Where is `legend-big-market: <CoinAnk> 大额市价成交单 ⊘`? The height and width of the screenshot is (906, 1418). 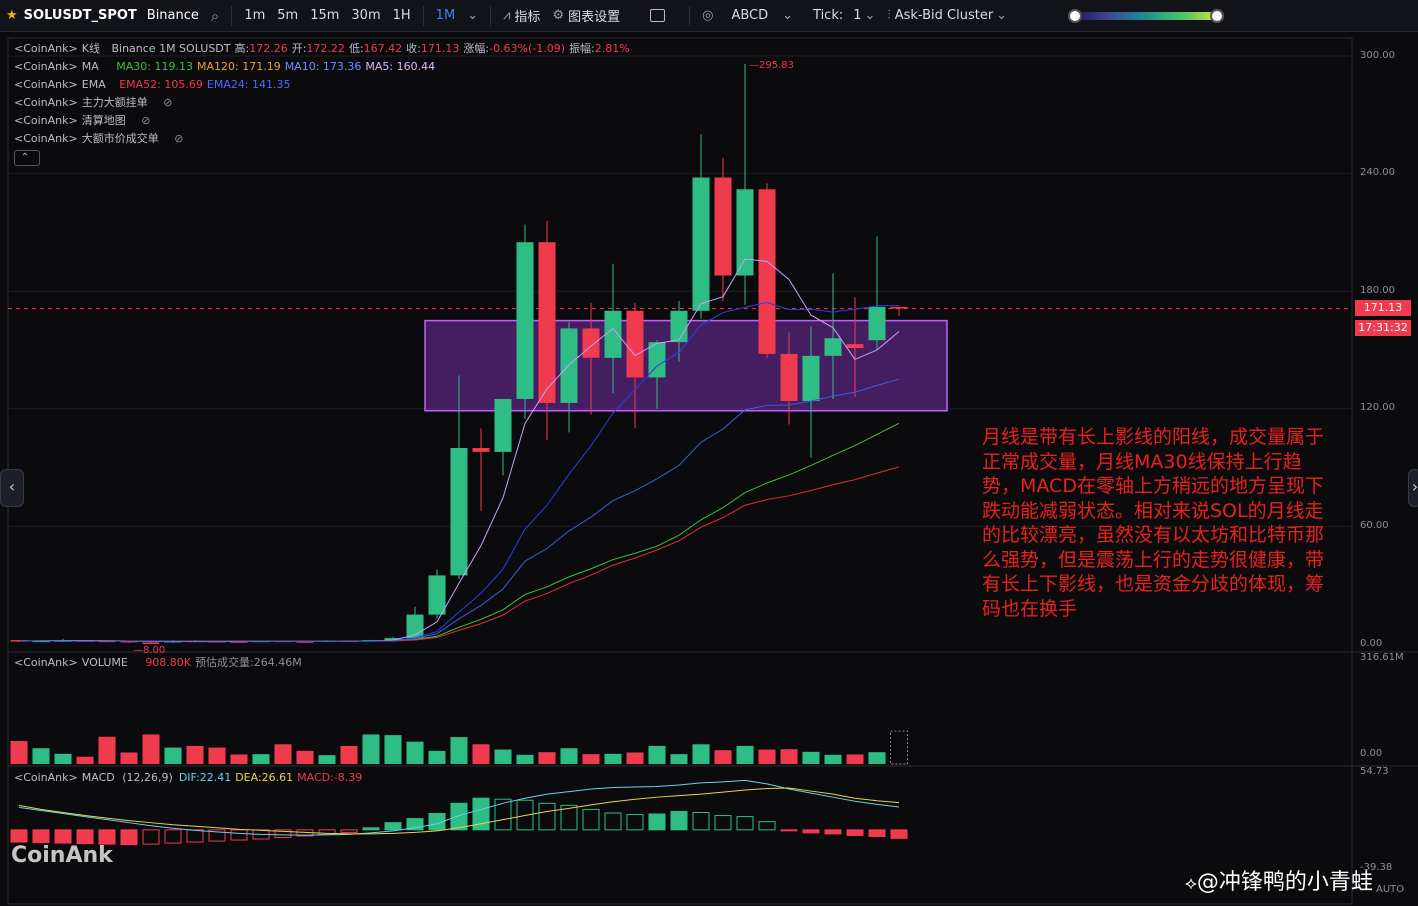
legend-big-market: <CoinAnk> 大额市价成交单 ⊘ is located at coordinates (324, 139).